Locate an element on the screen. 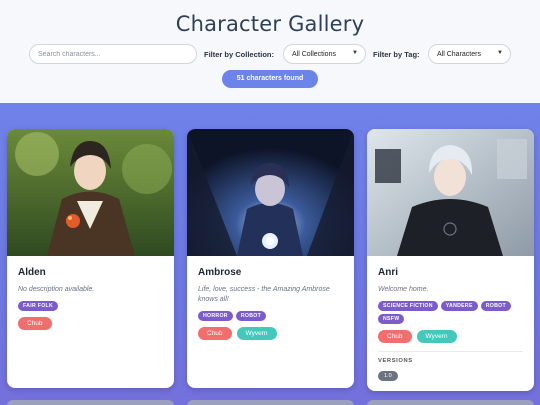  tag-badge: YANDERE is located at coordinates (459, 306).